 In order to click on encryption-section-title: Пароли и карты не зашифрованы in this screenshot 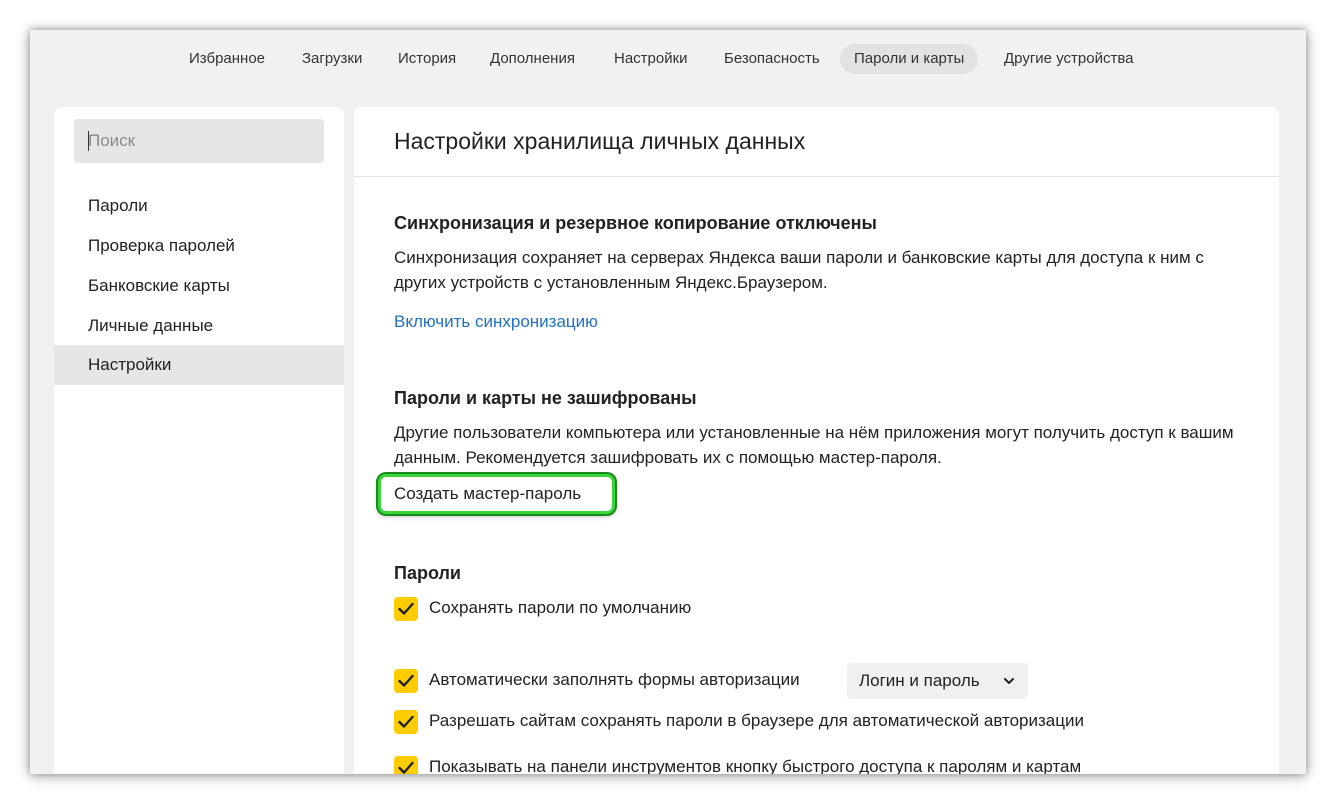, I will do `click(545, 398)`.